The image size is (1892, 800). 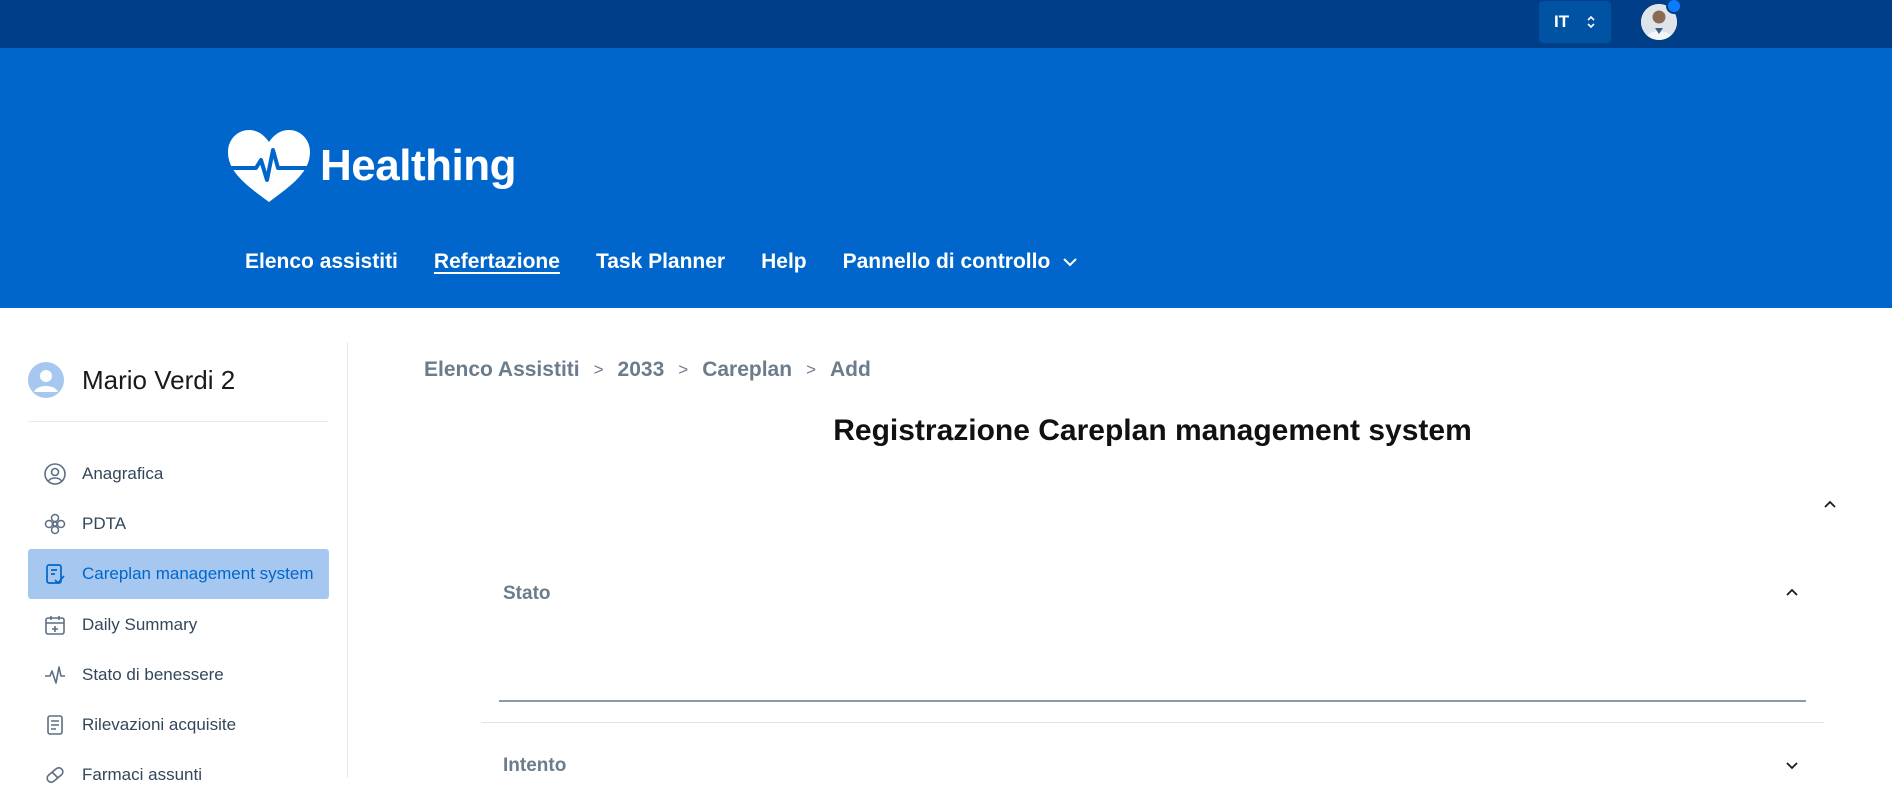 What do you see at coordinates (850, 369) in the screenshot?
I see `breadcrumb-add: Add` at bounding box center [850, 369].